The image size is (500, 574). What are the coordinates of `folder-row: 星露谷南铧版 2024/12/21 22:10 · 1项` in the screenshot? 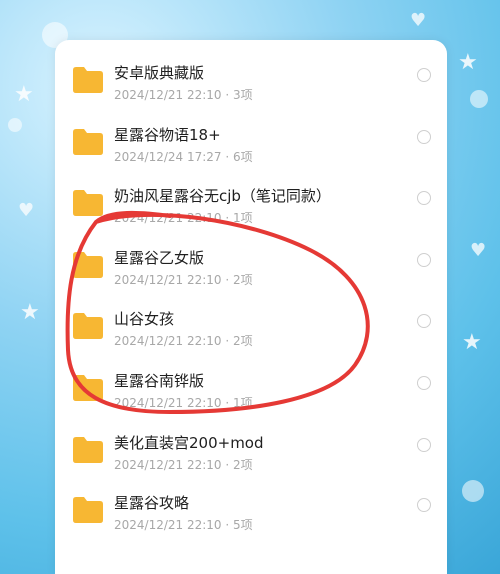 It's located at (251, 393).